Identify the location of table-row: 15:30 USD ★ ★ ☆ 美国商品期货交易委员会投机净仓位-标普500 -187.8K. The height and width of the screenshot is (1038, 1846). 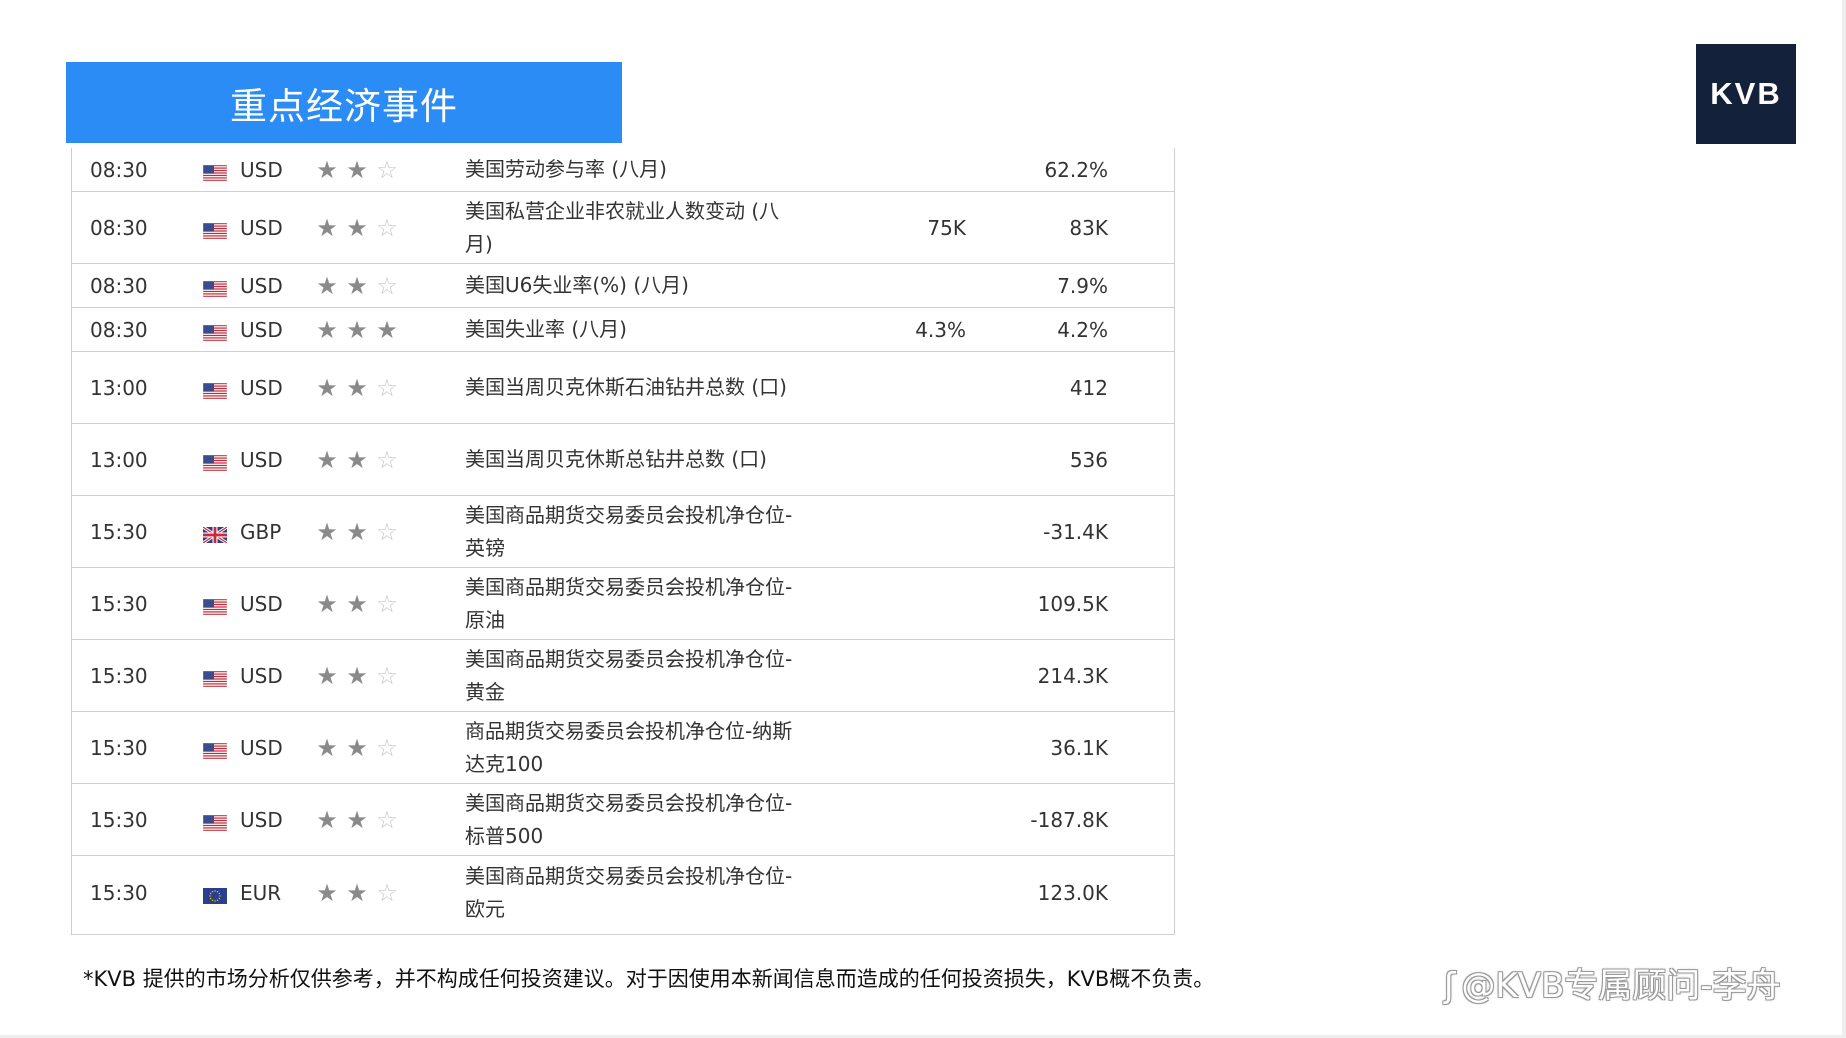
(623, 820).